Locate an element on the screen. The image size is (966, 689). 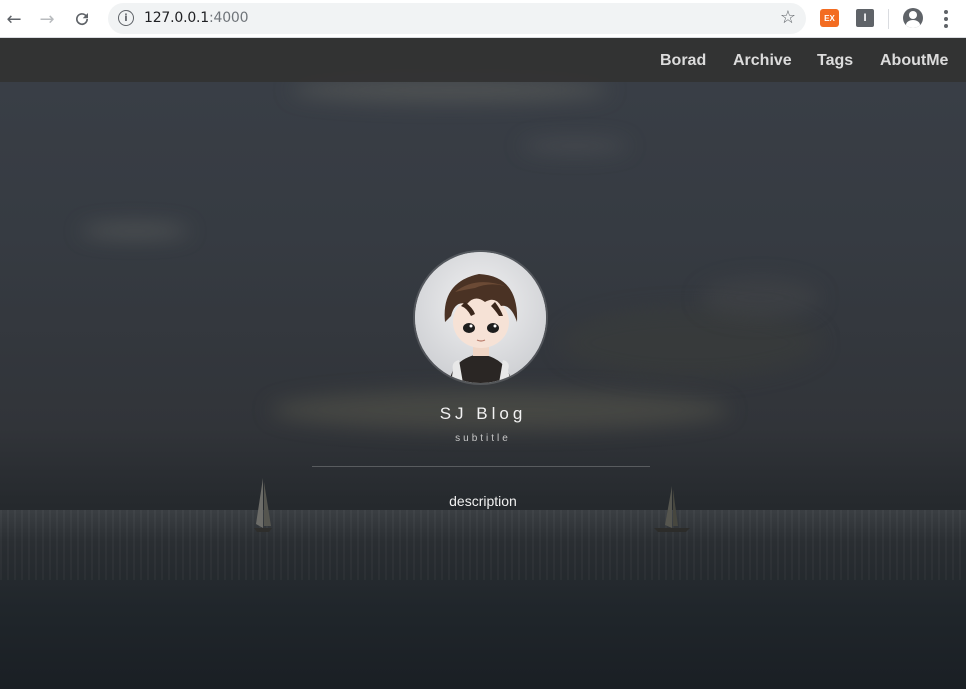
profile-icon is located at coordinates (913, 18).